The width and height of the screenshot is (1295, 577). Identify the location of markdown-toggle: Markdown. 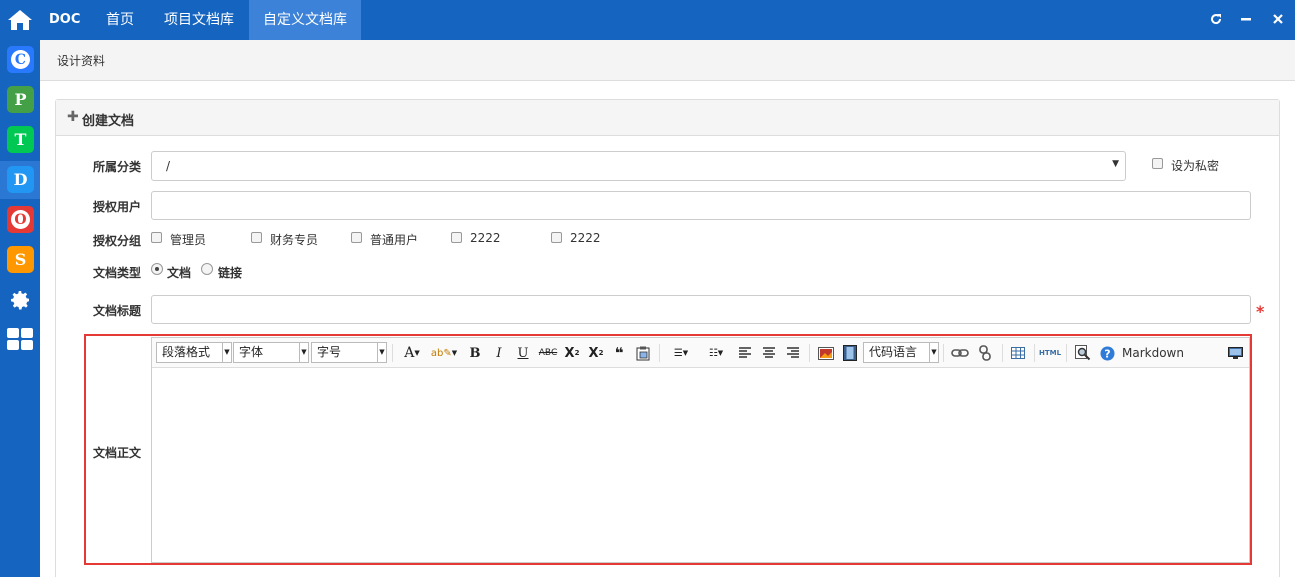
(1153, 353).